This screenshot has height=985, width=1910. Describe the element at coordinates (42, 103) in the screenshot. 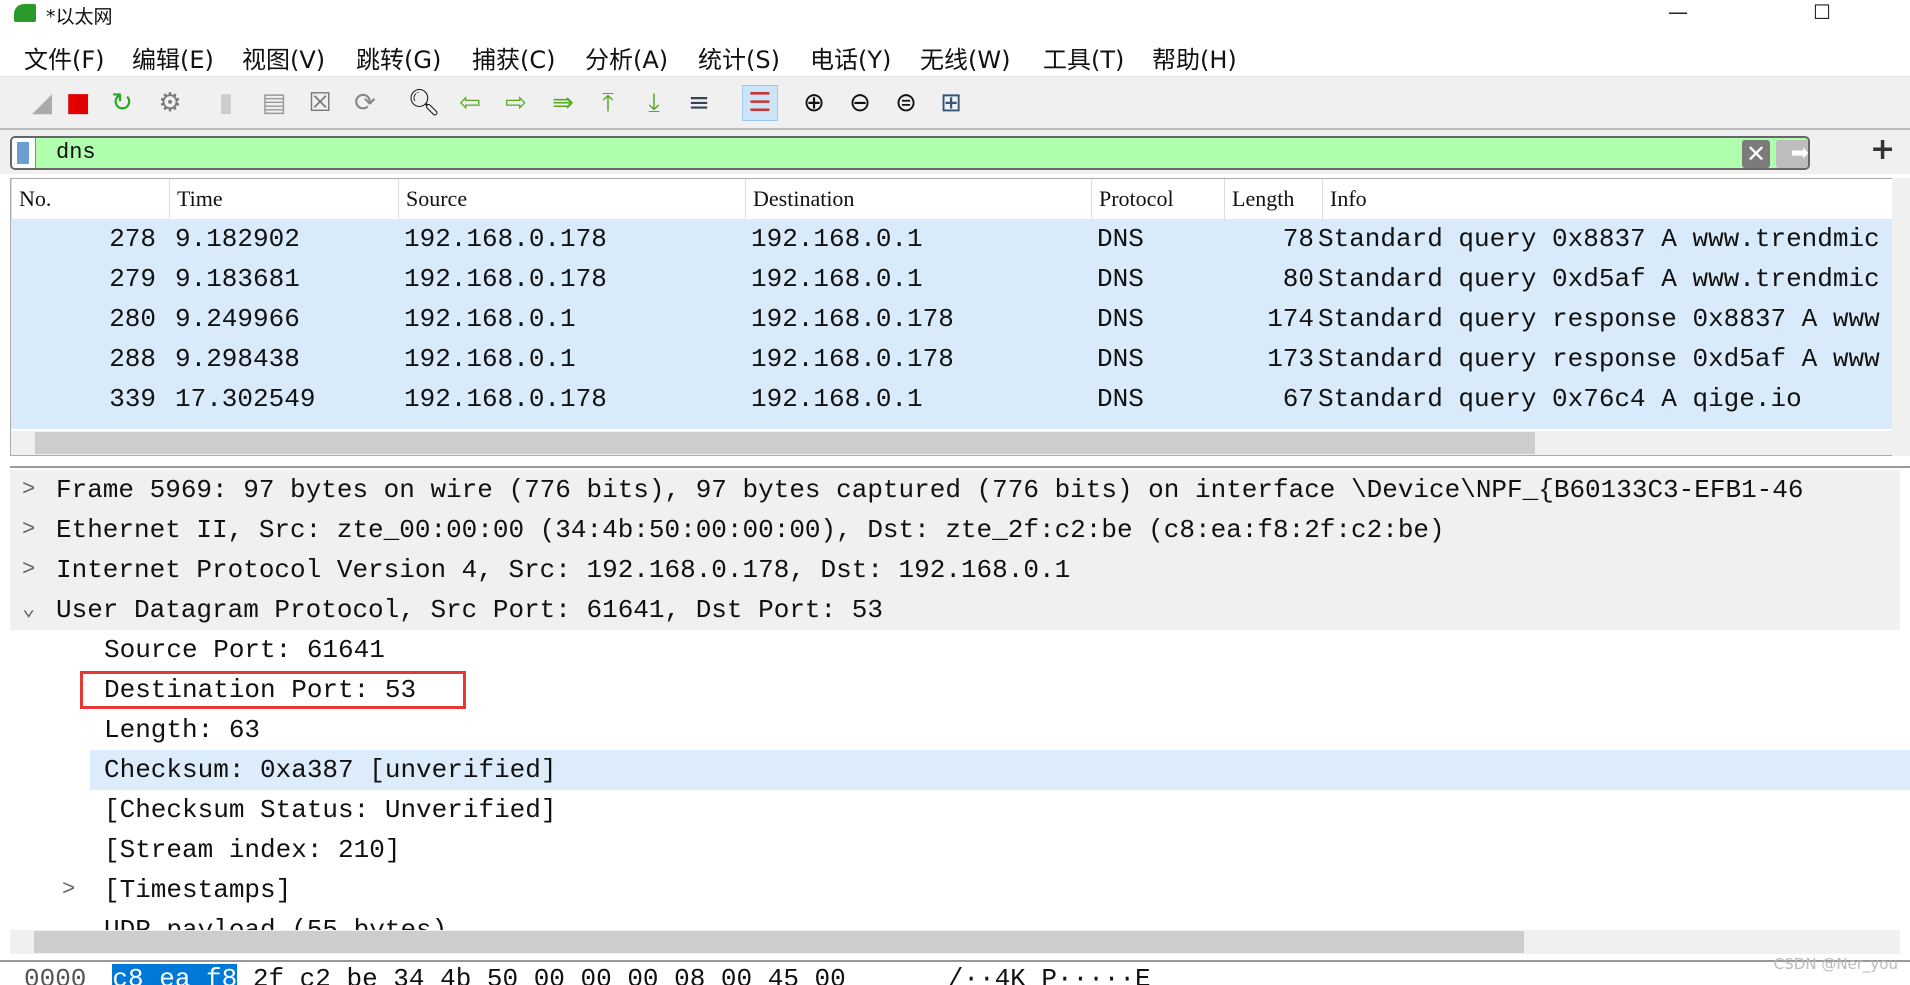

I see `shark-fin-start-icon: ◢` at that location.